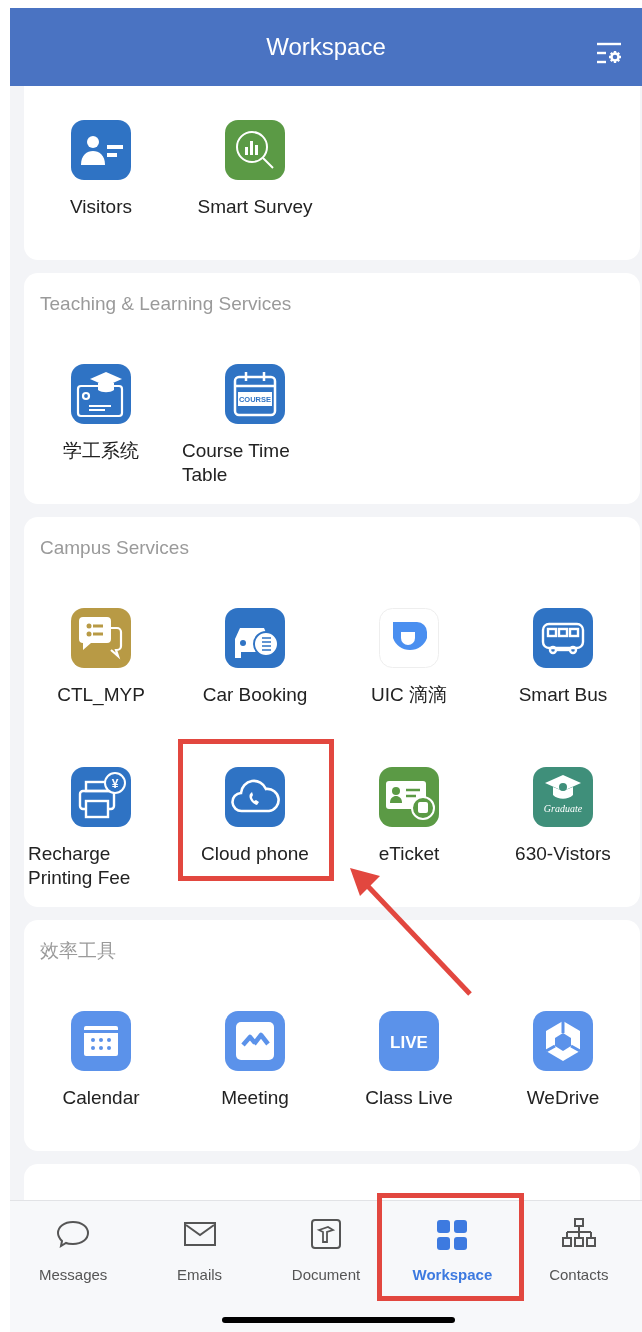  Describe the element at coordinates (563, 638) in the screenshot. I see `bus-icon` at that location.